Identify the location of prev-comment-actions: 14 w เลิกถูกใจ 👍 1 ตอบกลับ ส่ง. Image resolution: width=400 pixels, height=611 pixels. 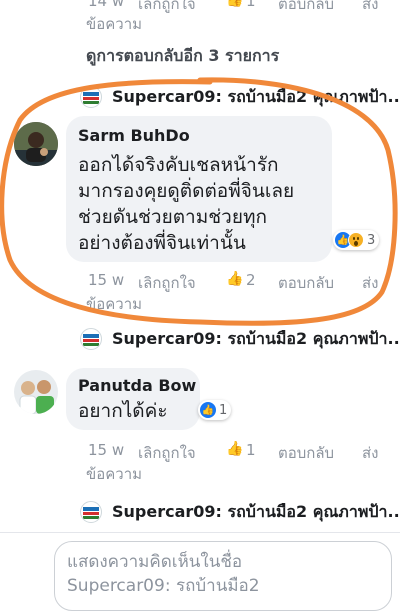
(241, 6).